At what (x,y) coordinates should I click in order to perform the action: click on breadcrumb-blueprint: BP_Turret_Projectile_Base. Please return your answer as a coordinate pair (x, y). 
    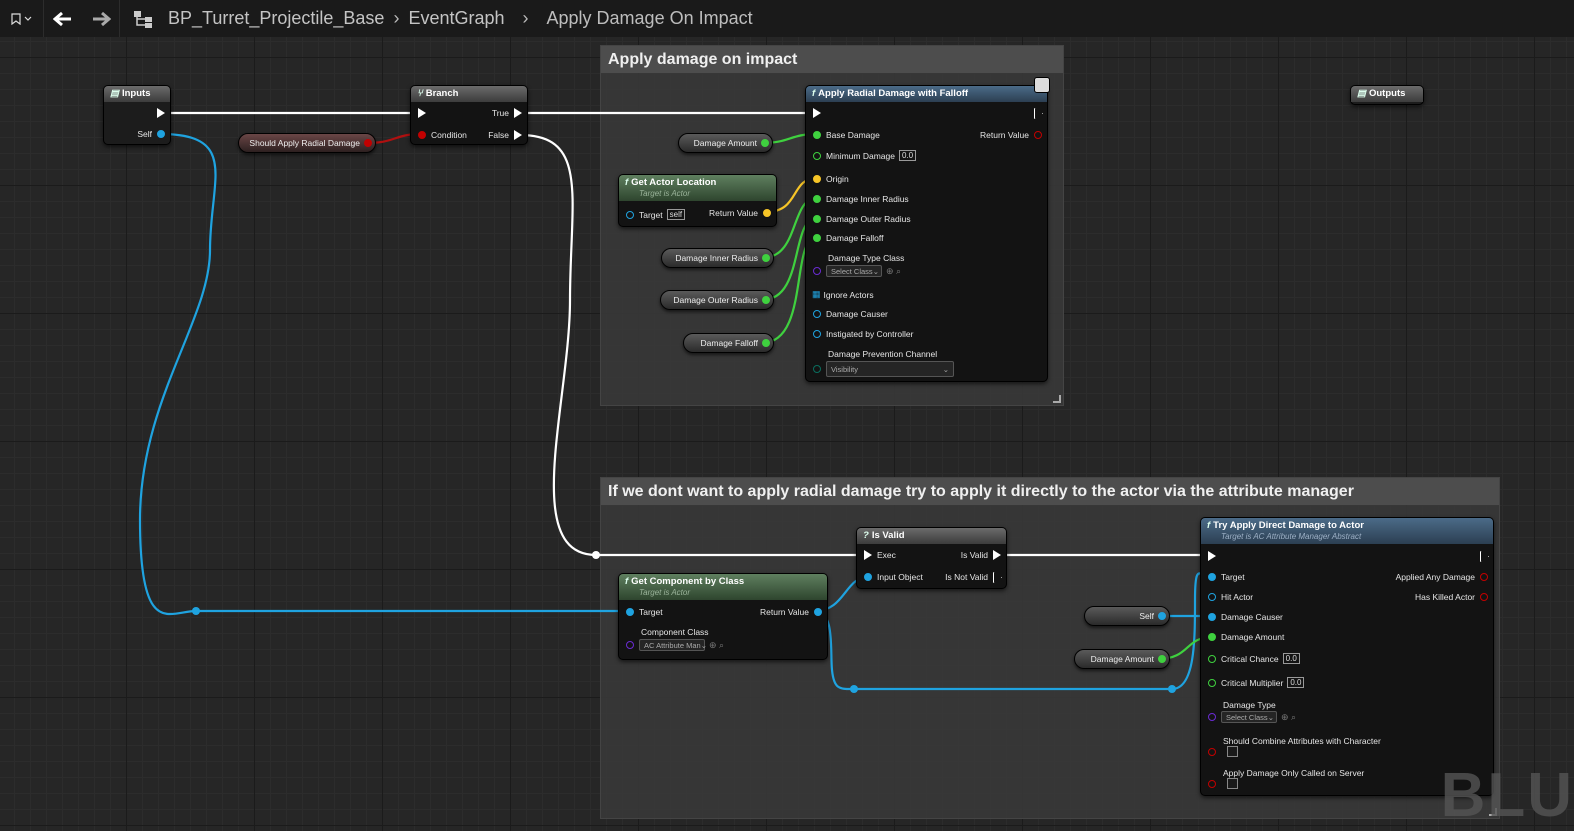
    Looking at the image, I should click on (276, 18).